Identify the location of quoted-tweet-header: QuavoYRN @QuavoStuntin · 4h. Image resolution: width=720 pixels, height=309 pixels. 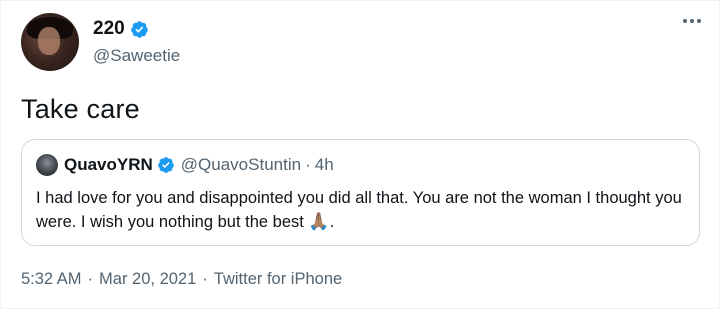
(185, 165).